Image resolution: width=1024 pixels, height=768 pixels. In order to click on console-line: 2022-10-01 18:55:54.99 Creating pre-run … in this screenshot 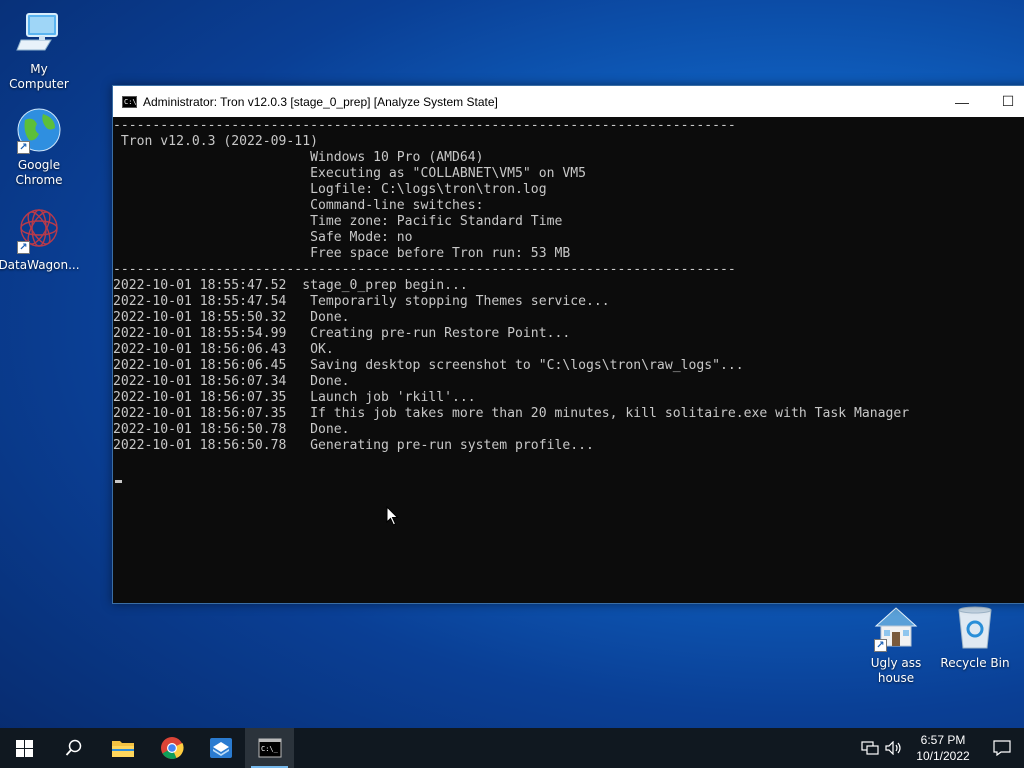, I will do `click(342, 333)`.